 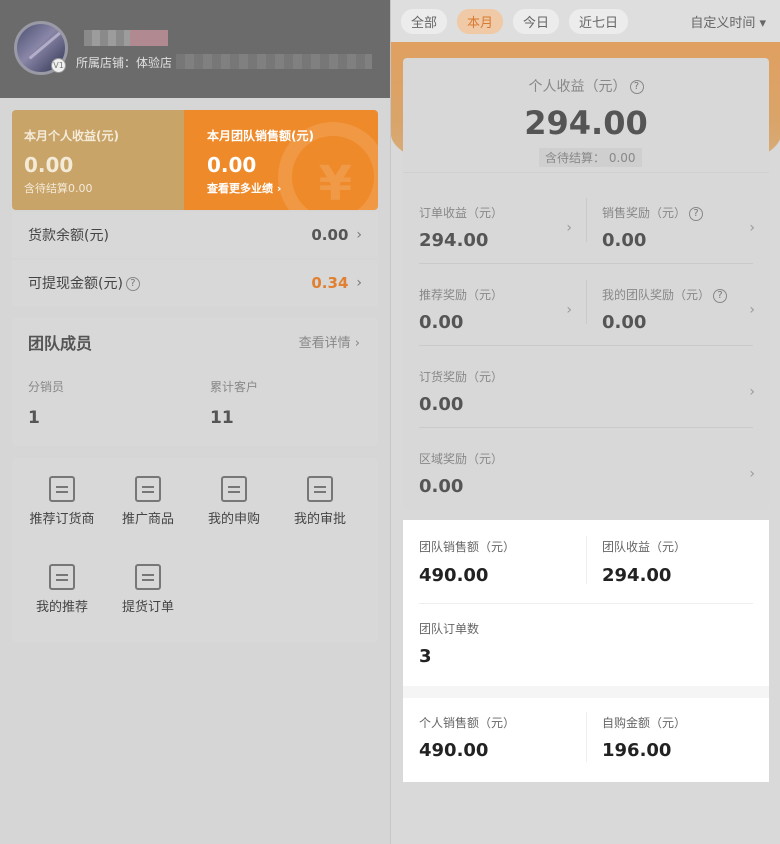 I want to click on menu-recommend-supplier: 推荐订货商, so click(x=62, y=501).